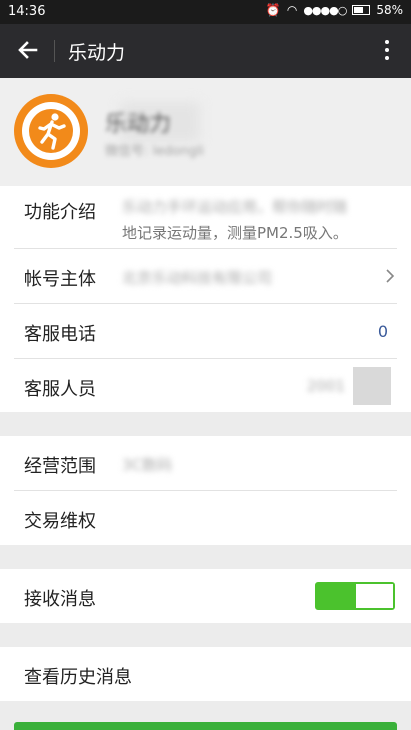 This screenshot has width=411, height=730. I want to click on page-title: 乐动力, so click(97, 53).